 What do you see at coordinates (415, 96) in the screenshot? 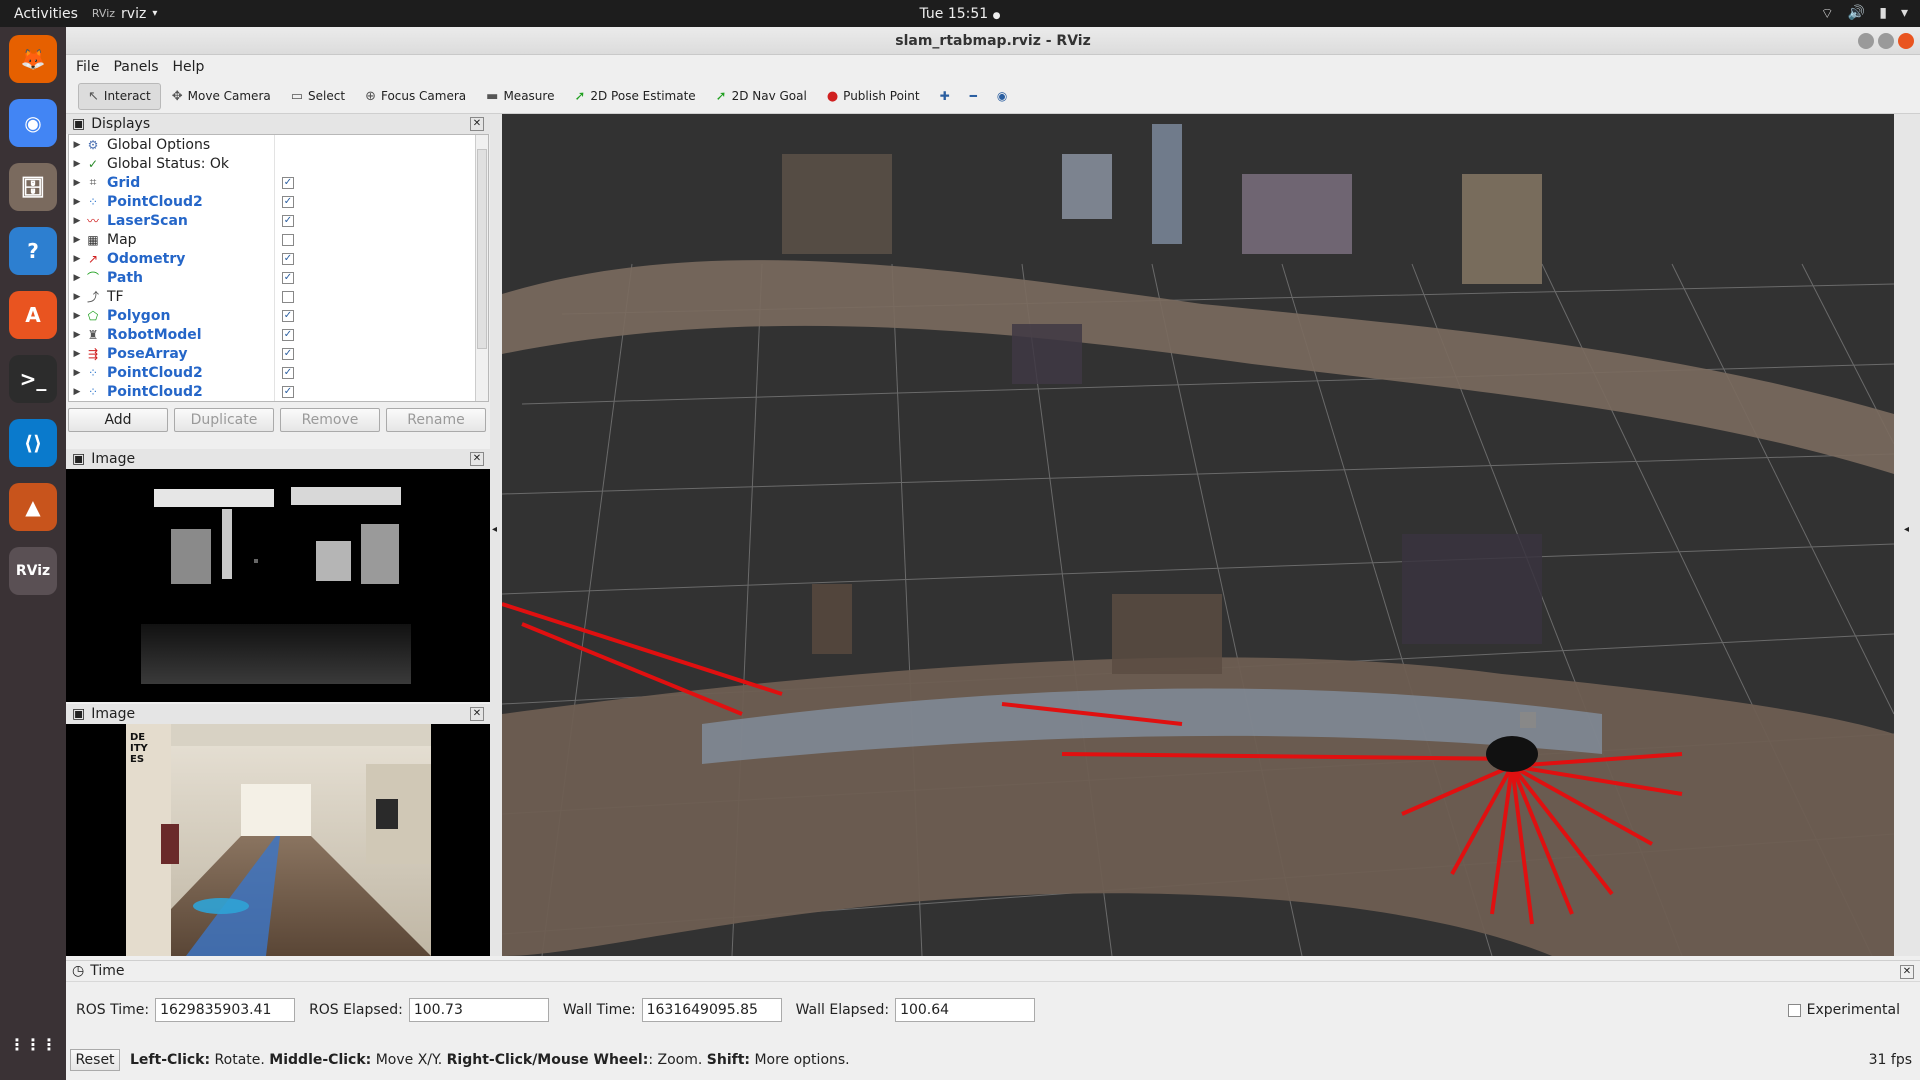
I see `tool-focus-camera: ⊕ Focus Camera` at bounding box center [415, 96].